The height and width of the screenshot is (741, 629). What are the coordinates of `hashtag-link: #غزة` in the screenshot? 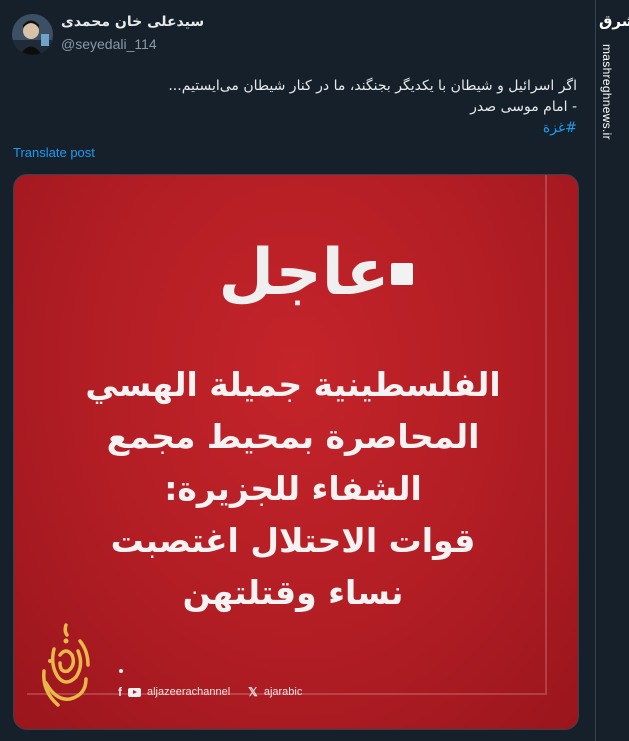 It's located at (307, 128).